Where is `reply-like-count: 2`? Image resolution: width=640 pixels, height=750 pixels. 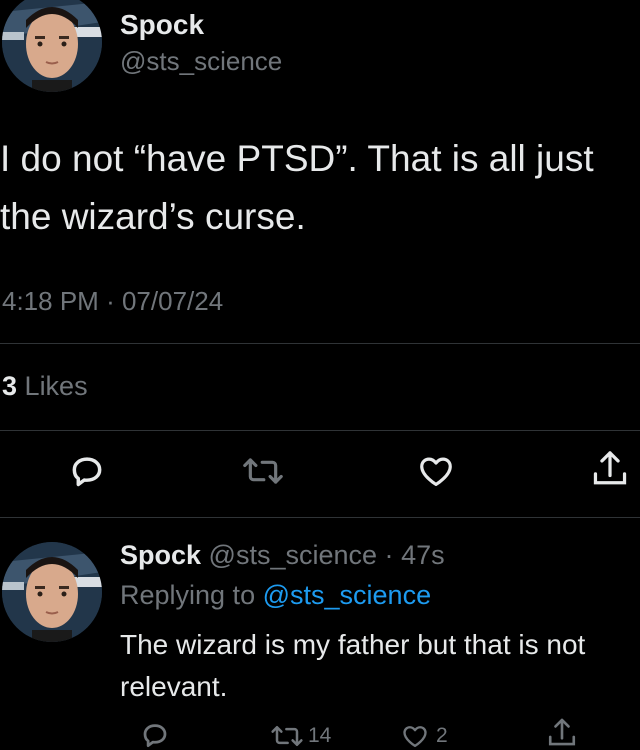
reply-like-count: 2 is located at coordinates (442, 735).